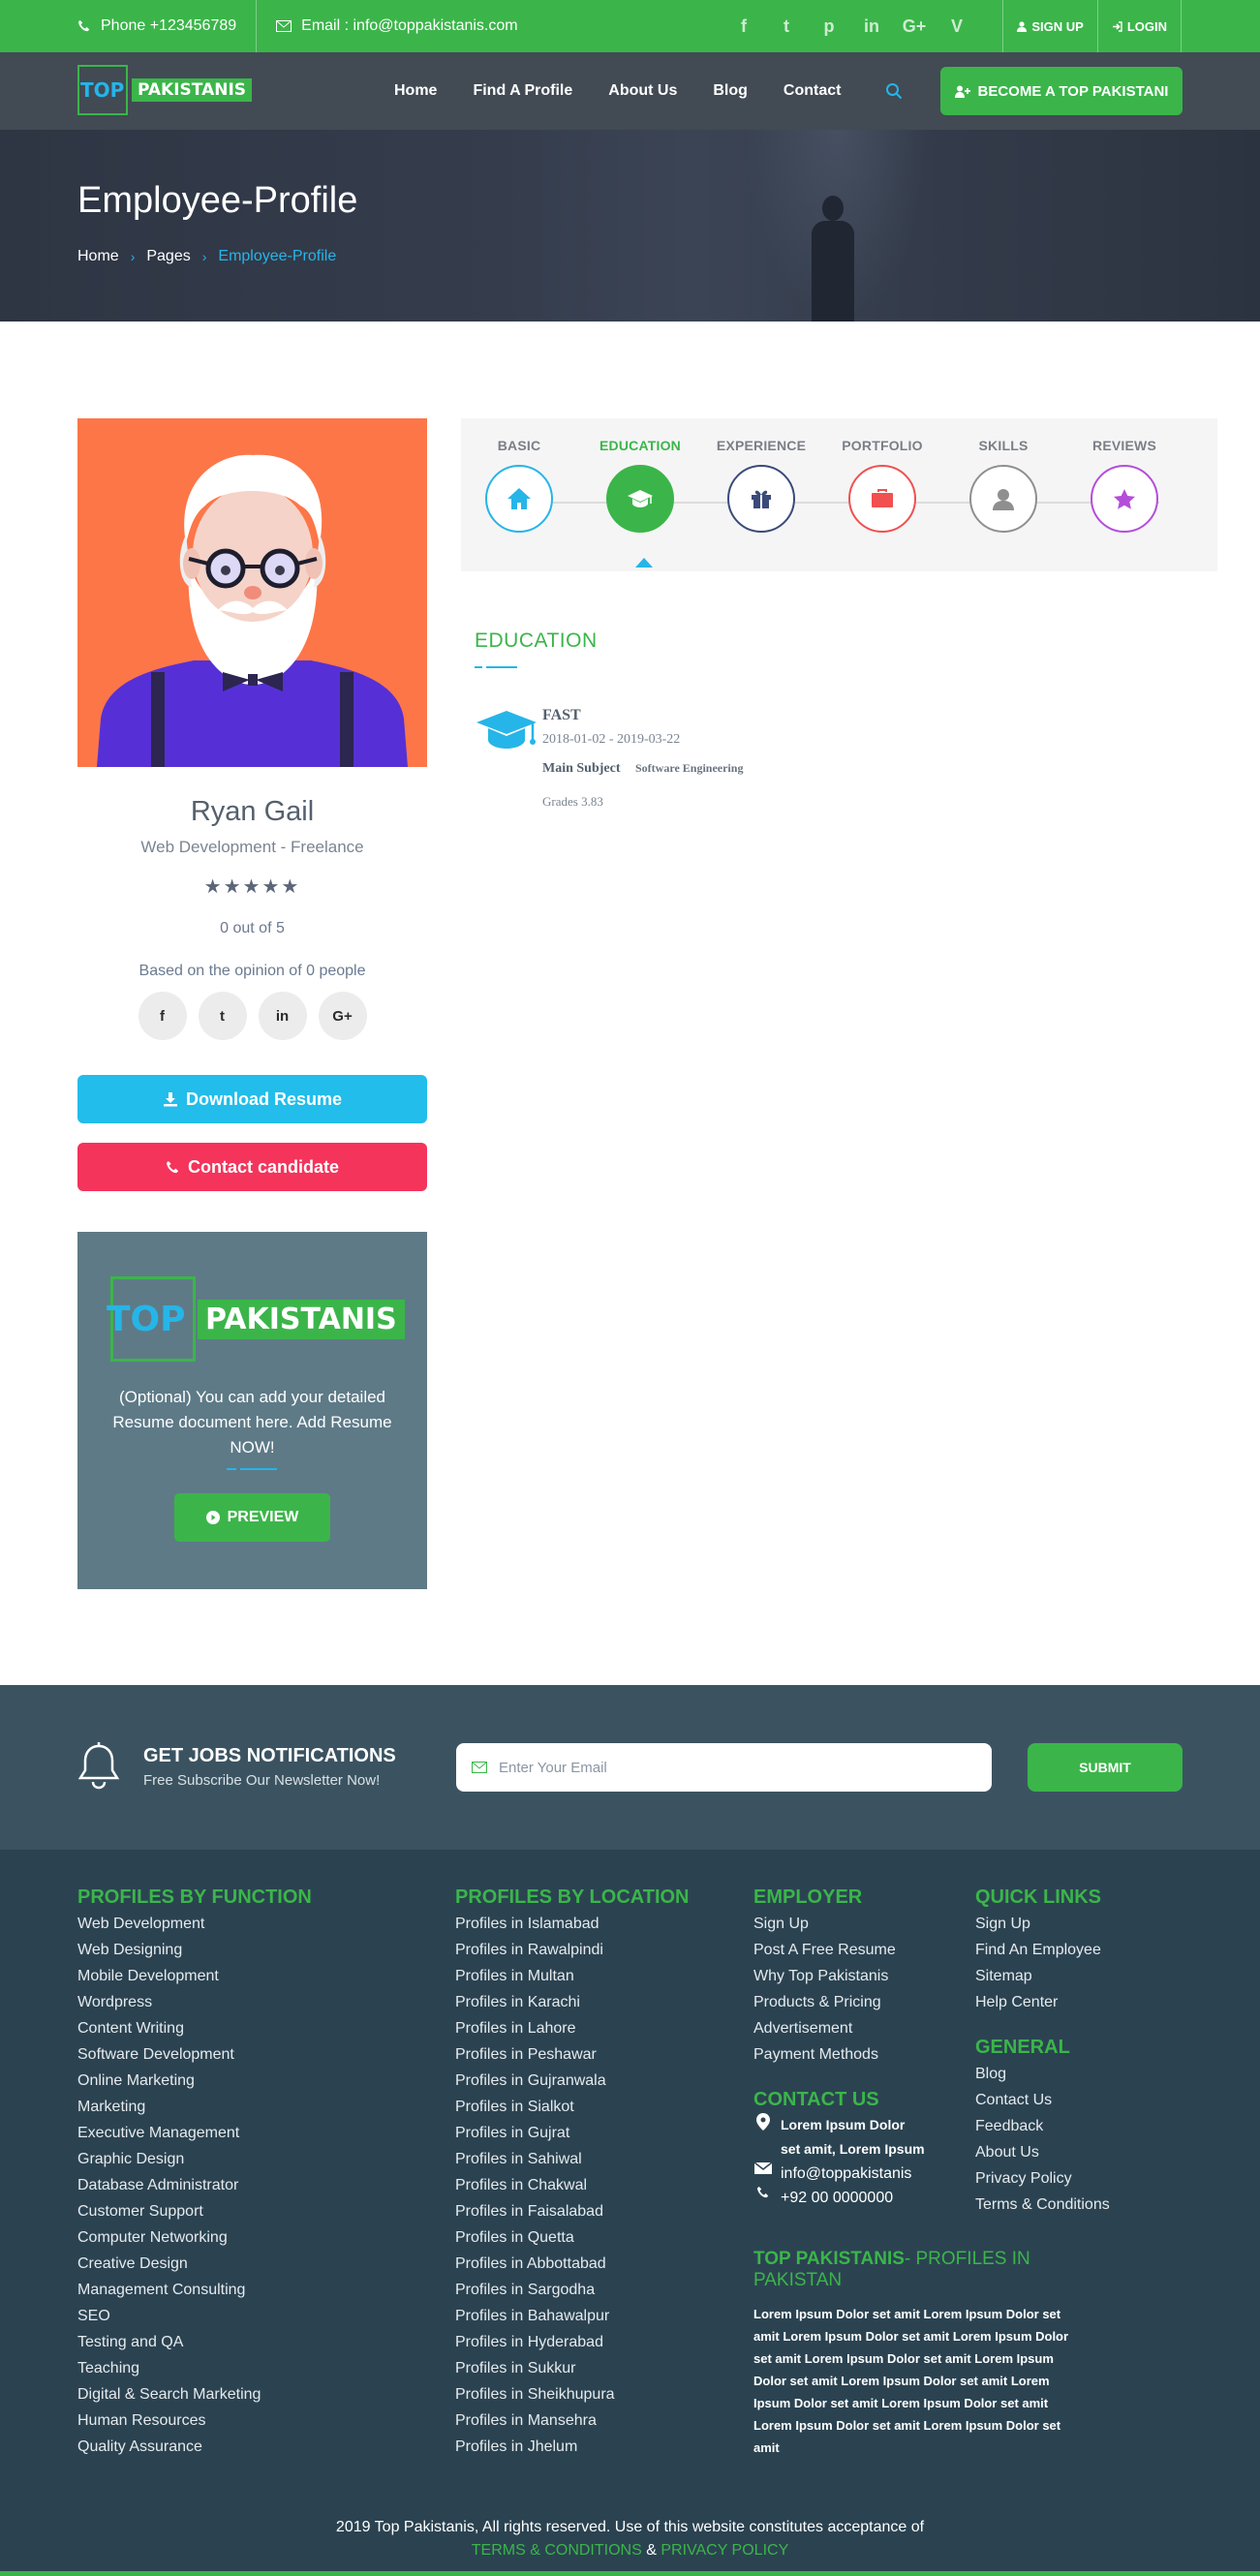 This screenshot has width=1260, height=2576. What do you see at coordinates (841, 1950) in the screenshot?
I see `footer-employer-link: Post A Free Resume` at bounding box center [841, 1950].